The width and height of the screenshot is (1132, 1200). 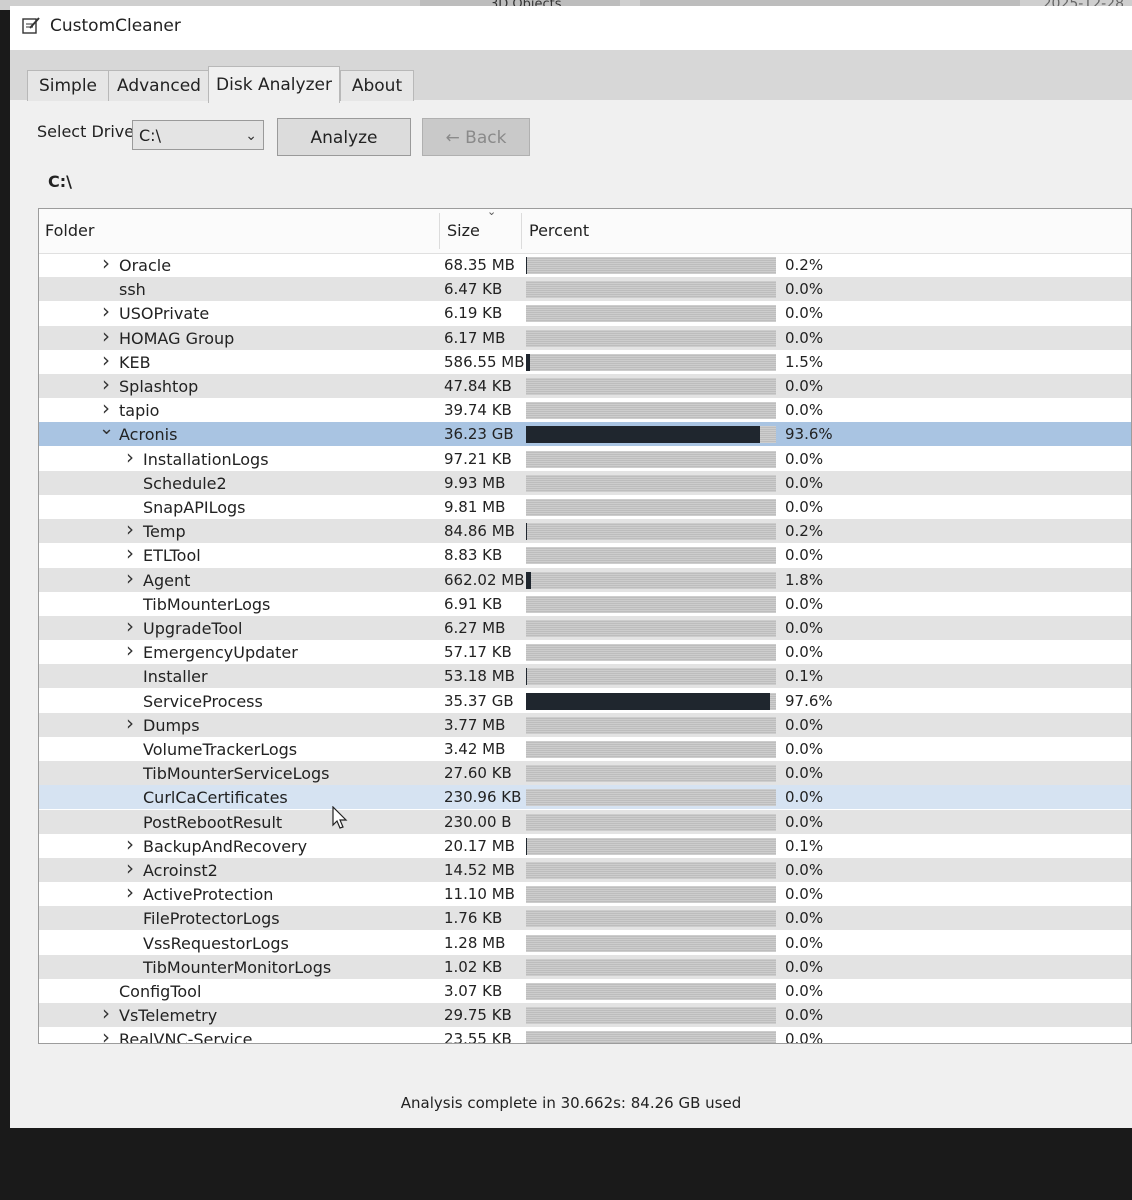 I want to click on tree-row: Schedule2 9.93 MB 0.0%, so click(x=585, y=482).